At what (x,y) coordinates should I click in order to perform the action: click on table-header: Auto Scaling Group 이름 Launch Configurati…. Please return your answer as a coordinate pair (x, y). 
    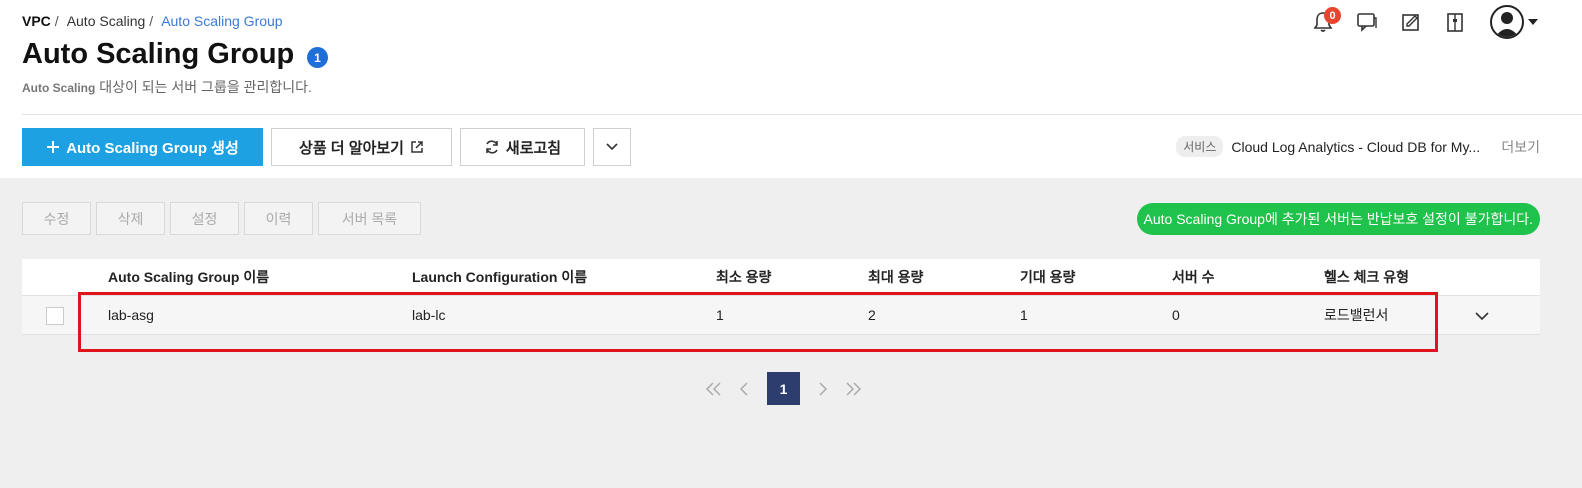
    Looking at the image, I should click on (781, 277).